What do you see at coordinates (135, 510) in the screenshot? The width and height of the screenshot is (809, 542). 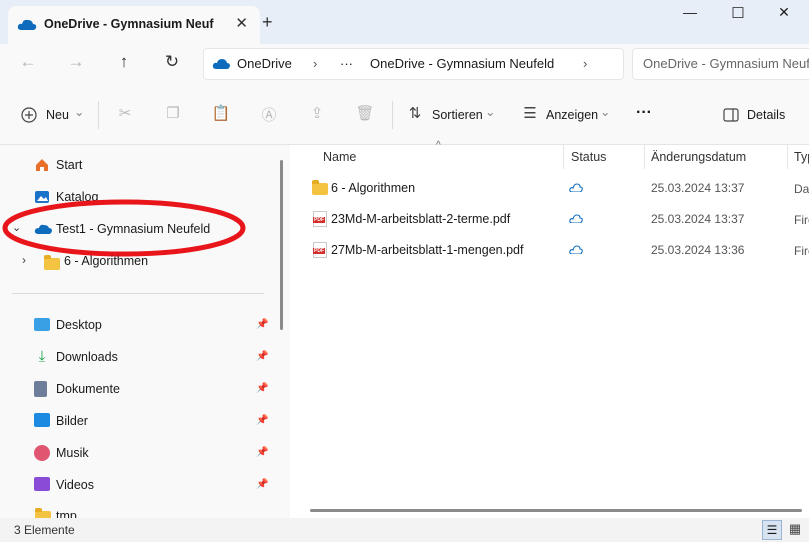 I see `nav-clip: tmp` at bounding box center [135, 510].